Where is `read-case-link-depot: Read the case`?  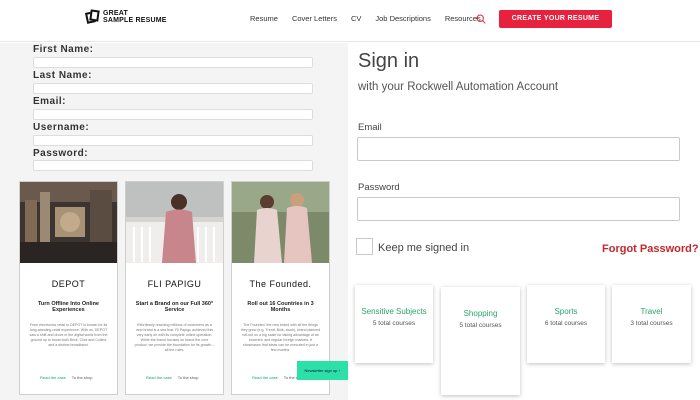 read-case-link-depot: Read the case is located at coordinates (53, 377).